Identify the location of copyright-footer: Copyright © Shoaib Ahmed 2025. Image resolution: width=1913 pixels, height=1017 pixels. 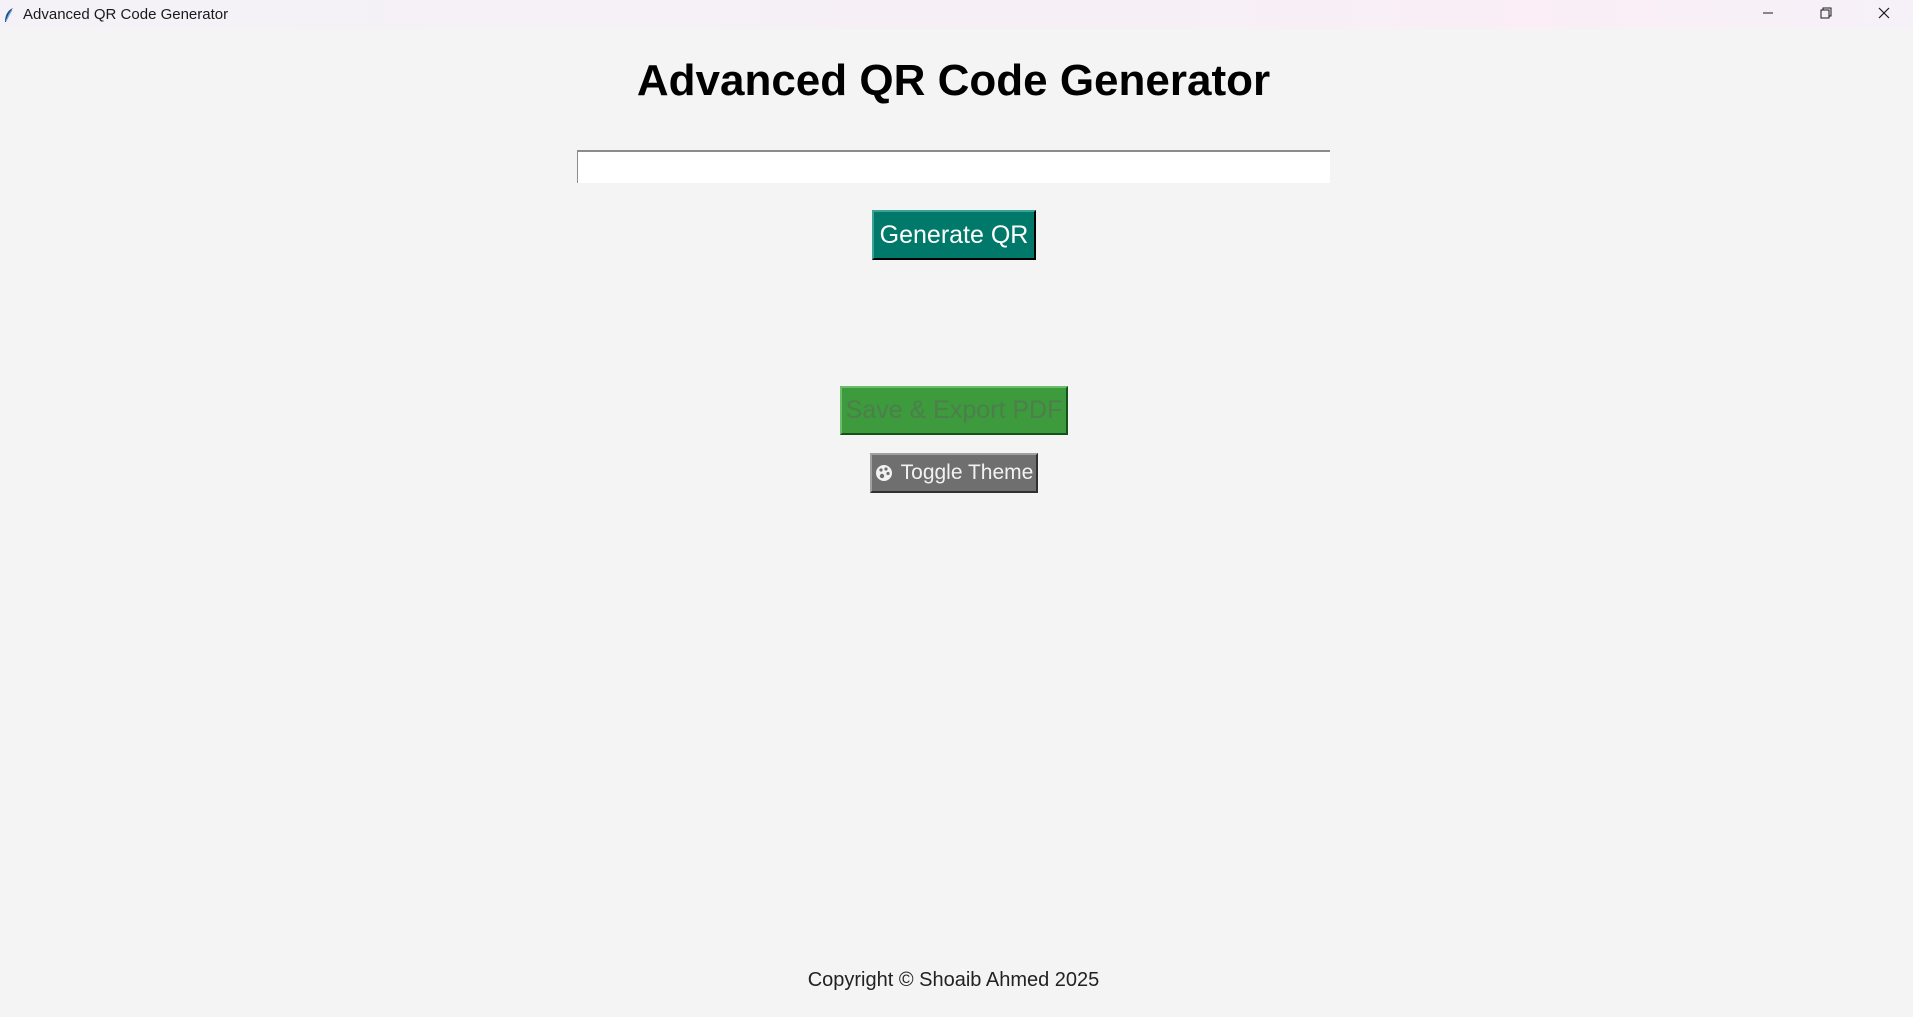
(953, 980).